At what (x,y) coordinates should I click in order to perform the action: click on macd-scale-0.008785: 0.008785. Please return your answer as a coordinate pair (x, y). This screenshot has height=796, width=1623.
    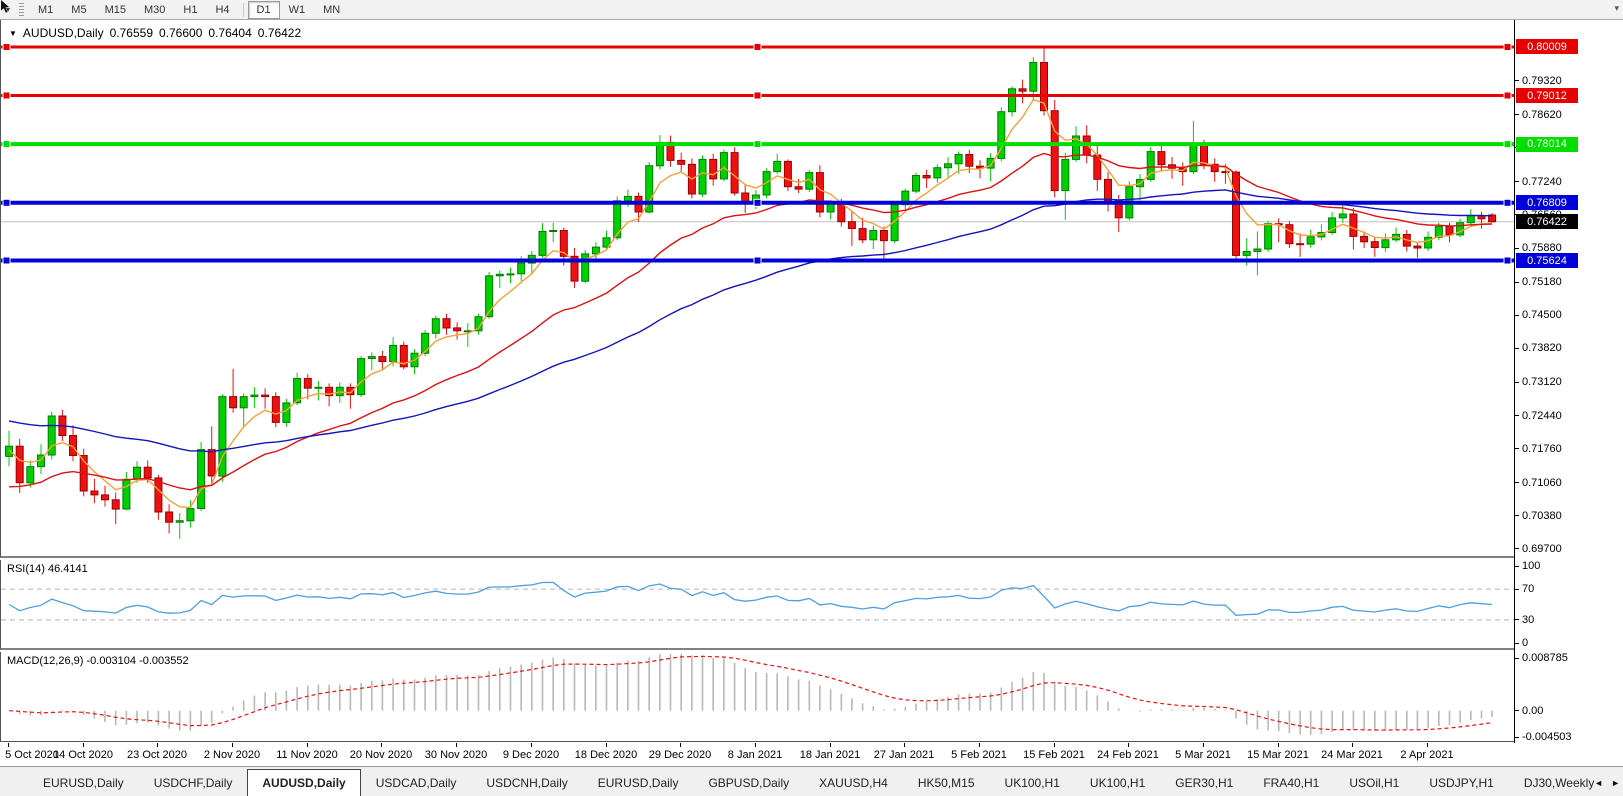
    Looking at the image, I should click on (1569, 658).